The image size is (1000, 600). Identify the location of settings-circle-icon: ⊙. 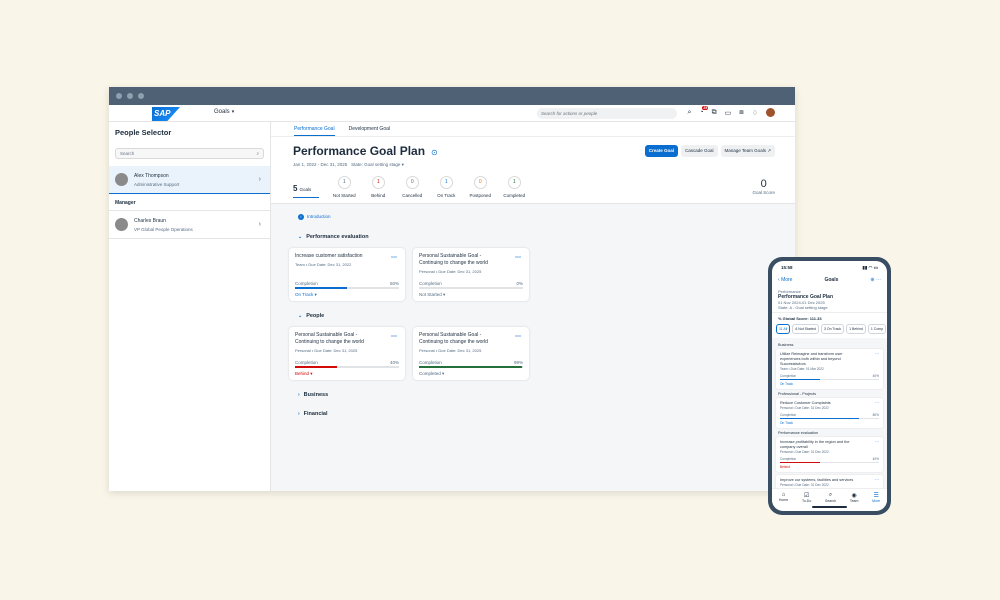
(434, 152).